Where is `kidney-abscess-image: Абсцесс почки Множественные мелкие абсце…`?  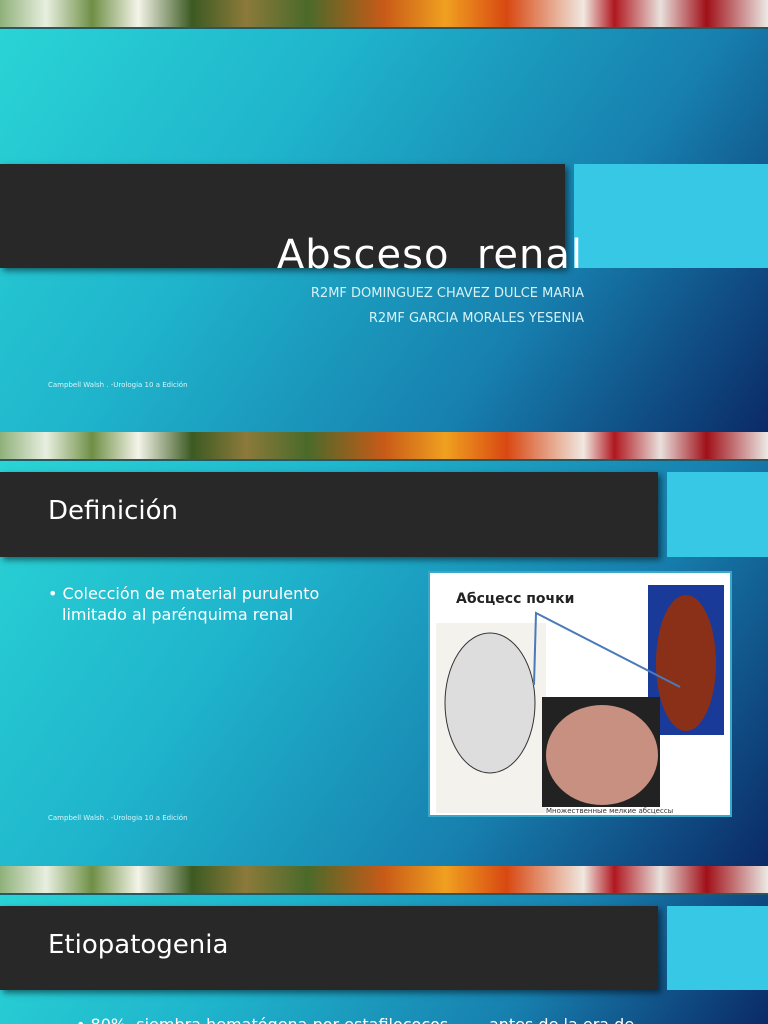 kidney-abscess-image: Абсцесс почки Множественные мелкие абсце… is located at coordinates (580, 694).